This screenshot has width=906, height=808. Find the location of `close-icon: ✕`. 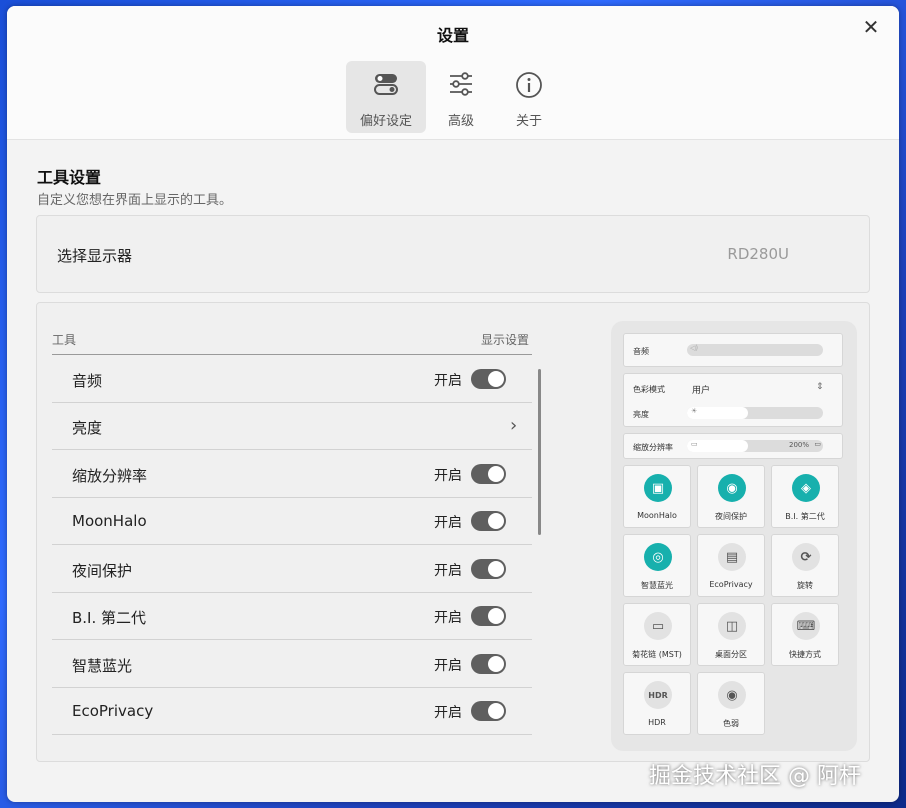

close-icon: ✕ is located at coordinates (871, 27).